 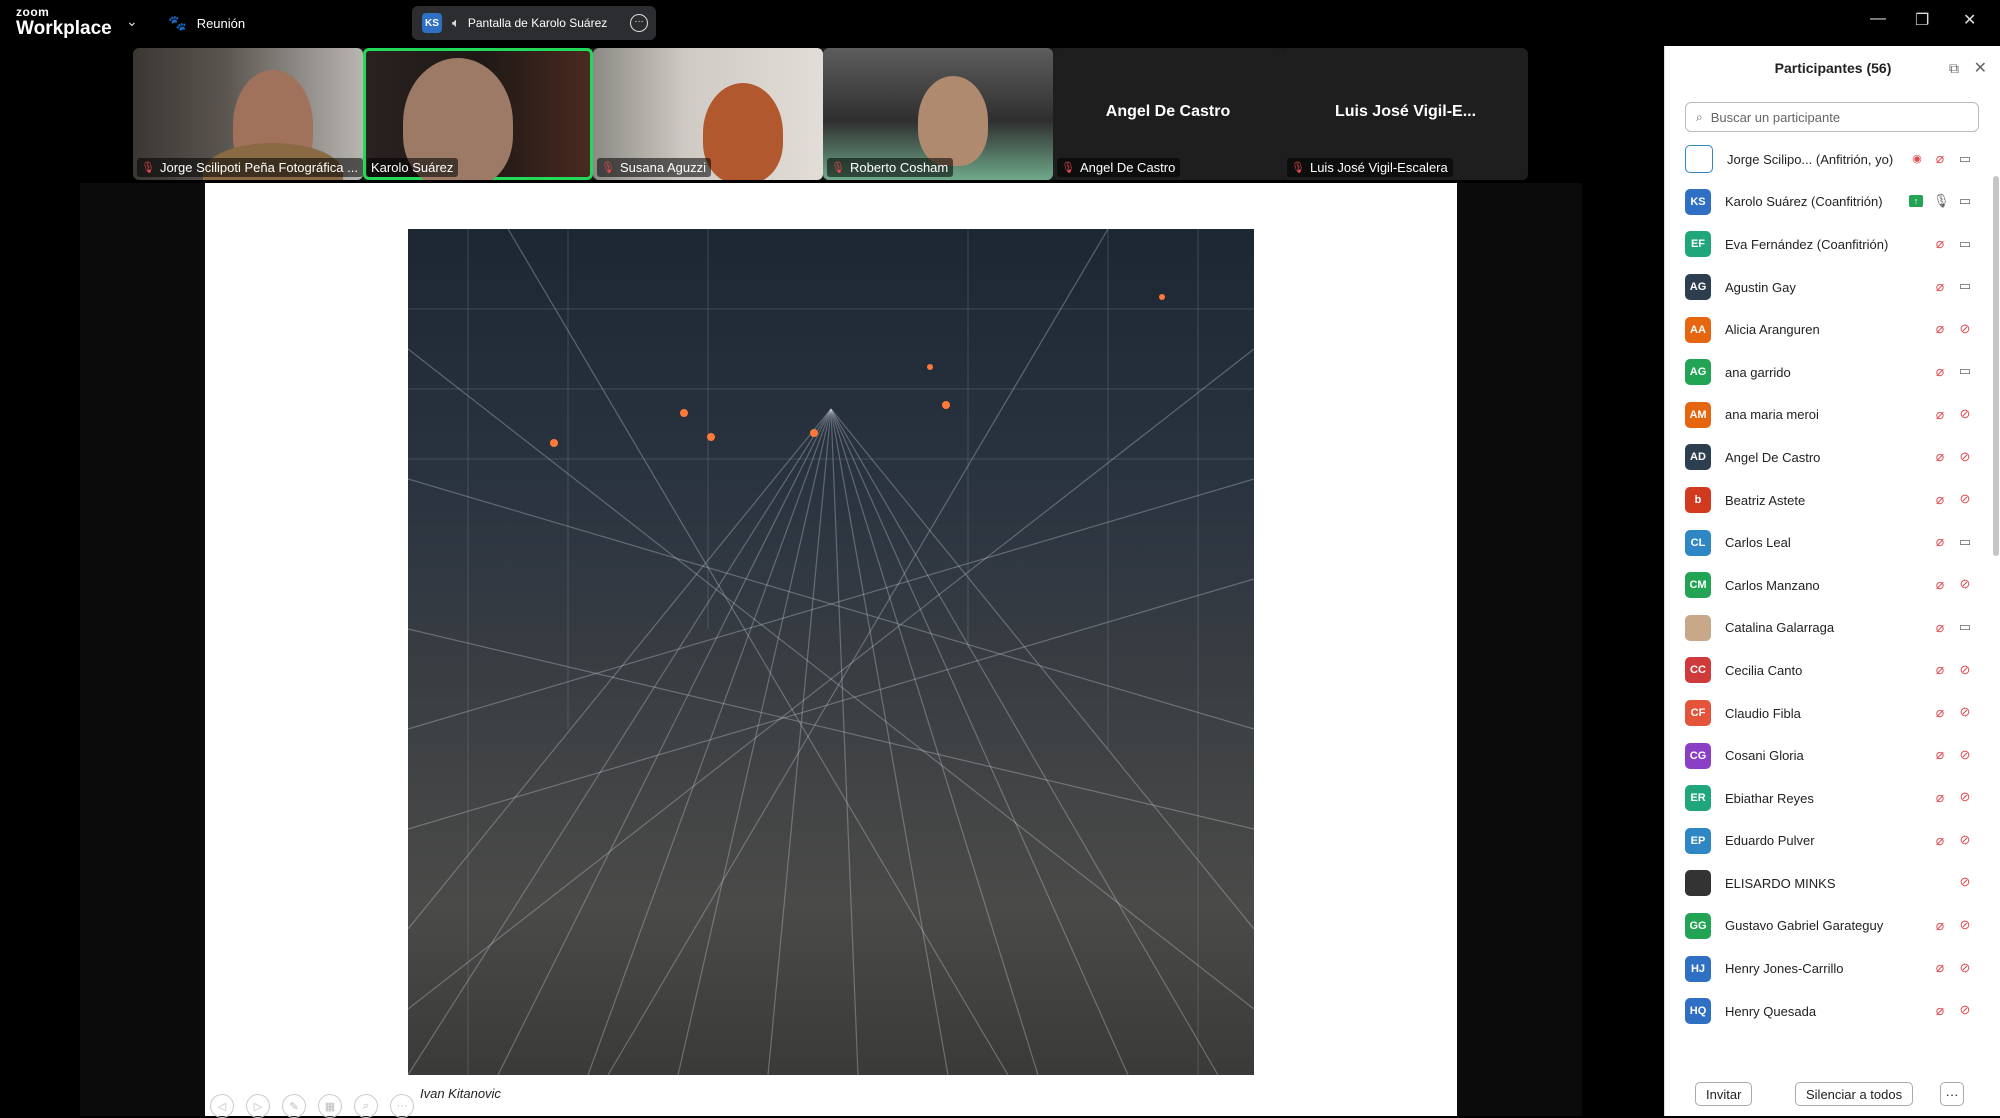 I want to click on pen-icon: ✎, so click(x=294, y=1106).